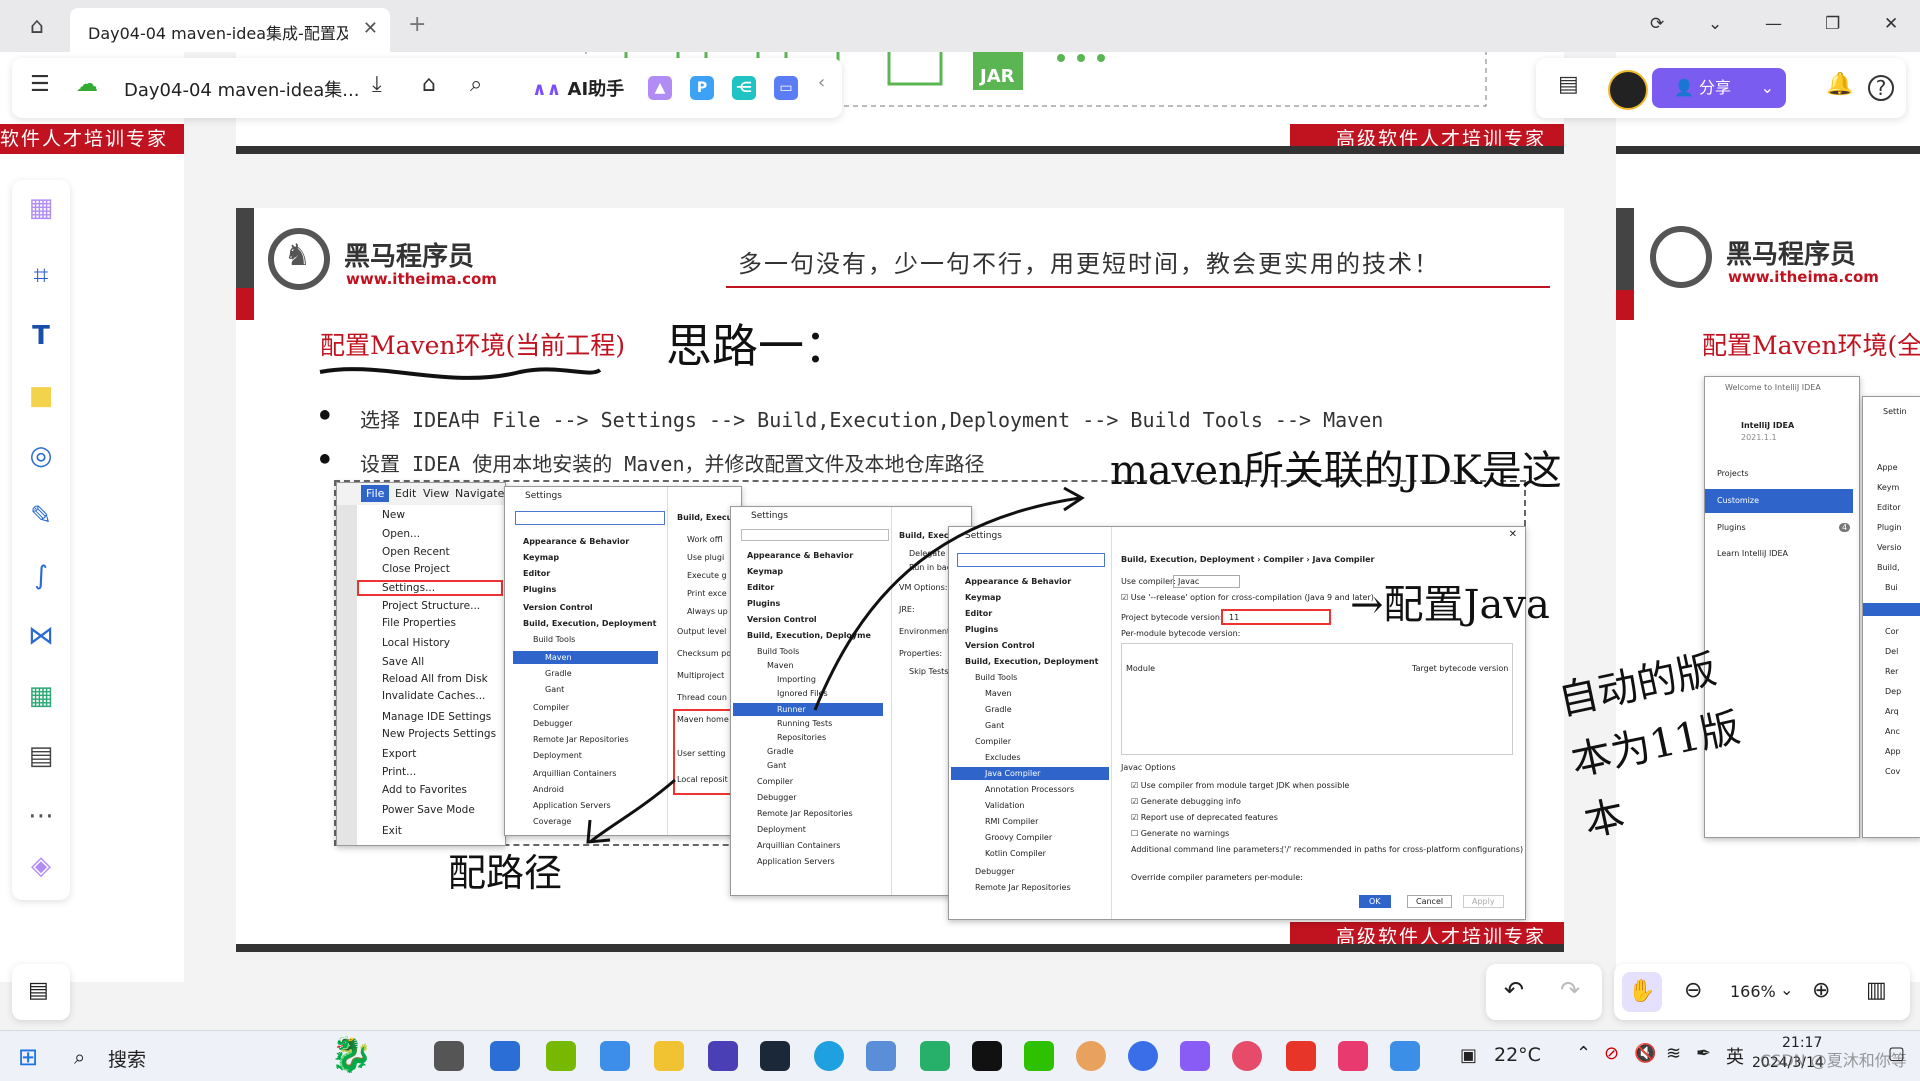 This screenshot has height=1081, width=1920. Describe the element at coordinates (1887, 467) in the screenshot. I see `tree-item: Appe` at that location.